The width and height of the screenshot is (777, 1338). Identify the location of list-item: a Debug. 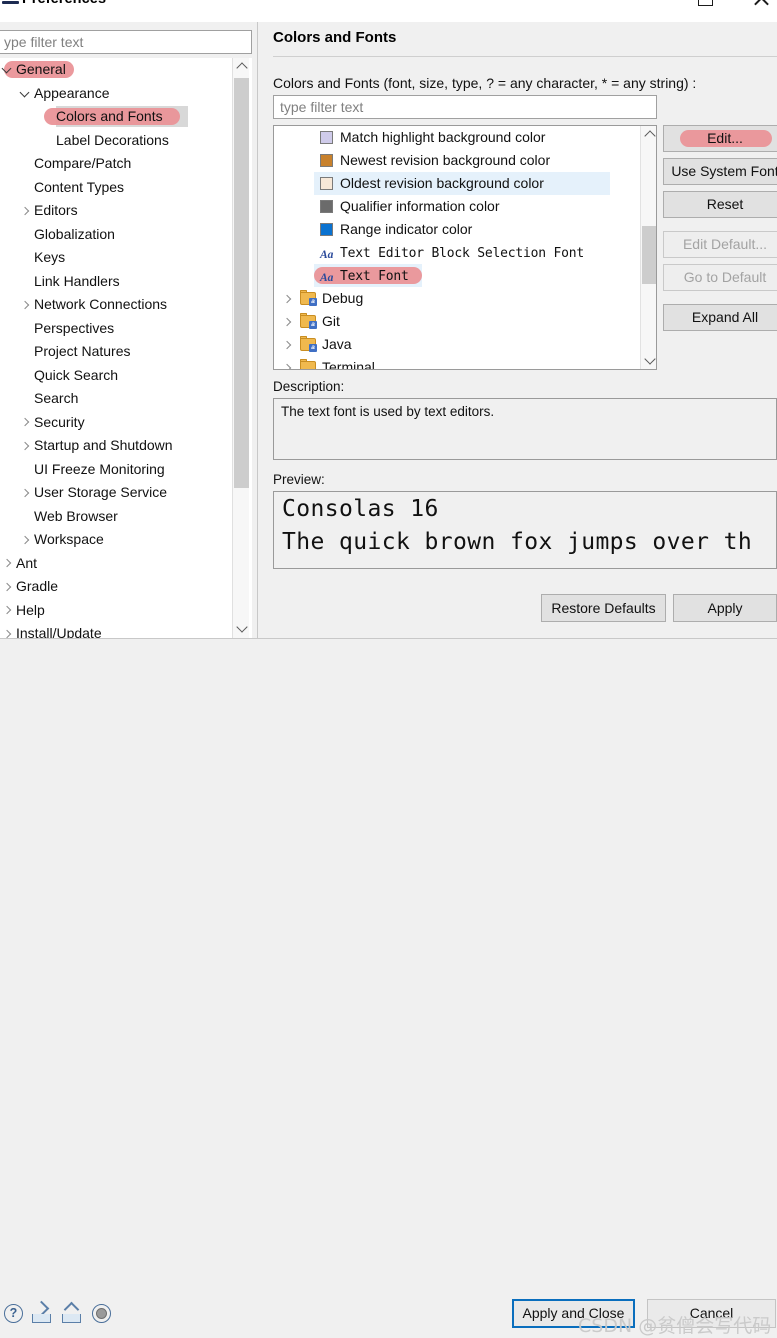
(465, 298).